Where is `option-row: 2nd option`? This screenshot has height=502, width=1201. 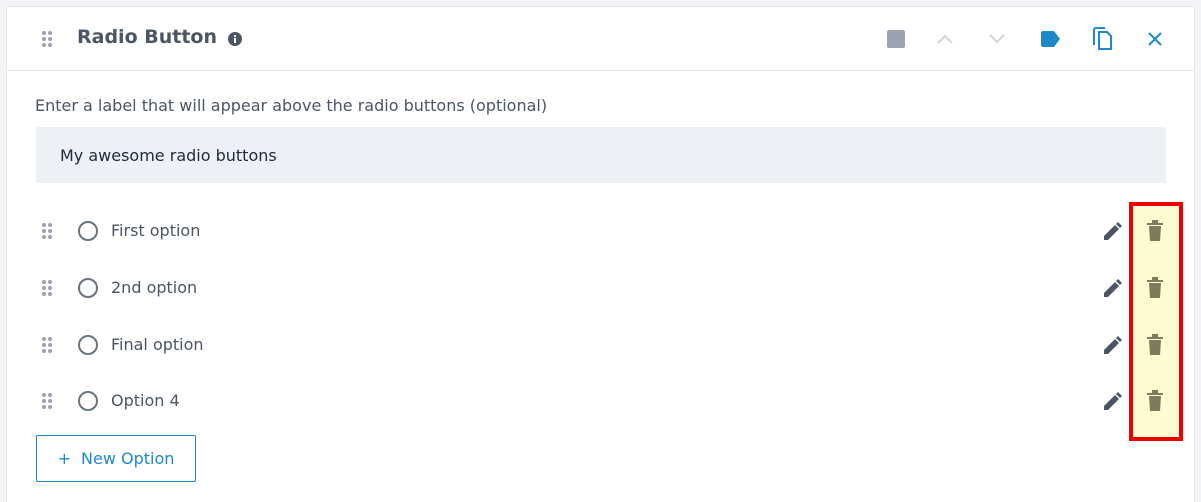
option-row: 2nd option is located at coordinates (600, 288).